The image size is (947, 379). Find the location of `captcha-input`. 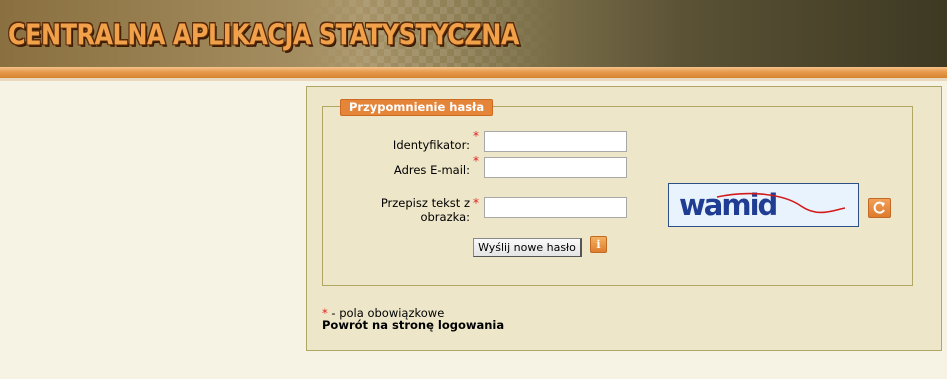

captcha-input is located at coordinates (555, 207).